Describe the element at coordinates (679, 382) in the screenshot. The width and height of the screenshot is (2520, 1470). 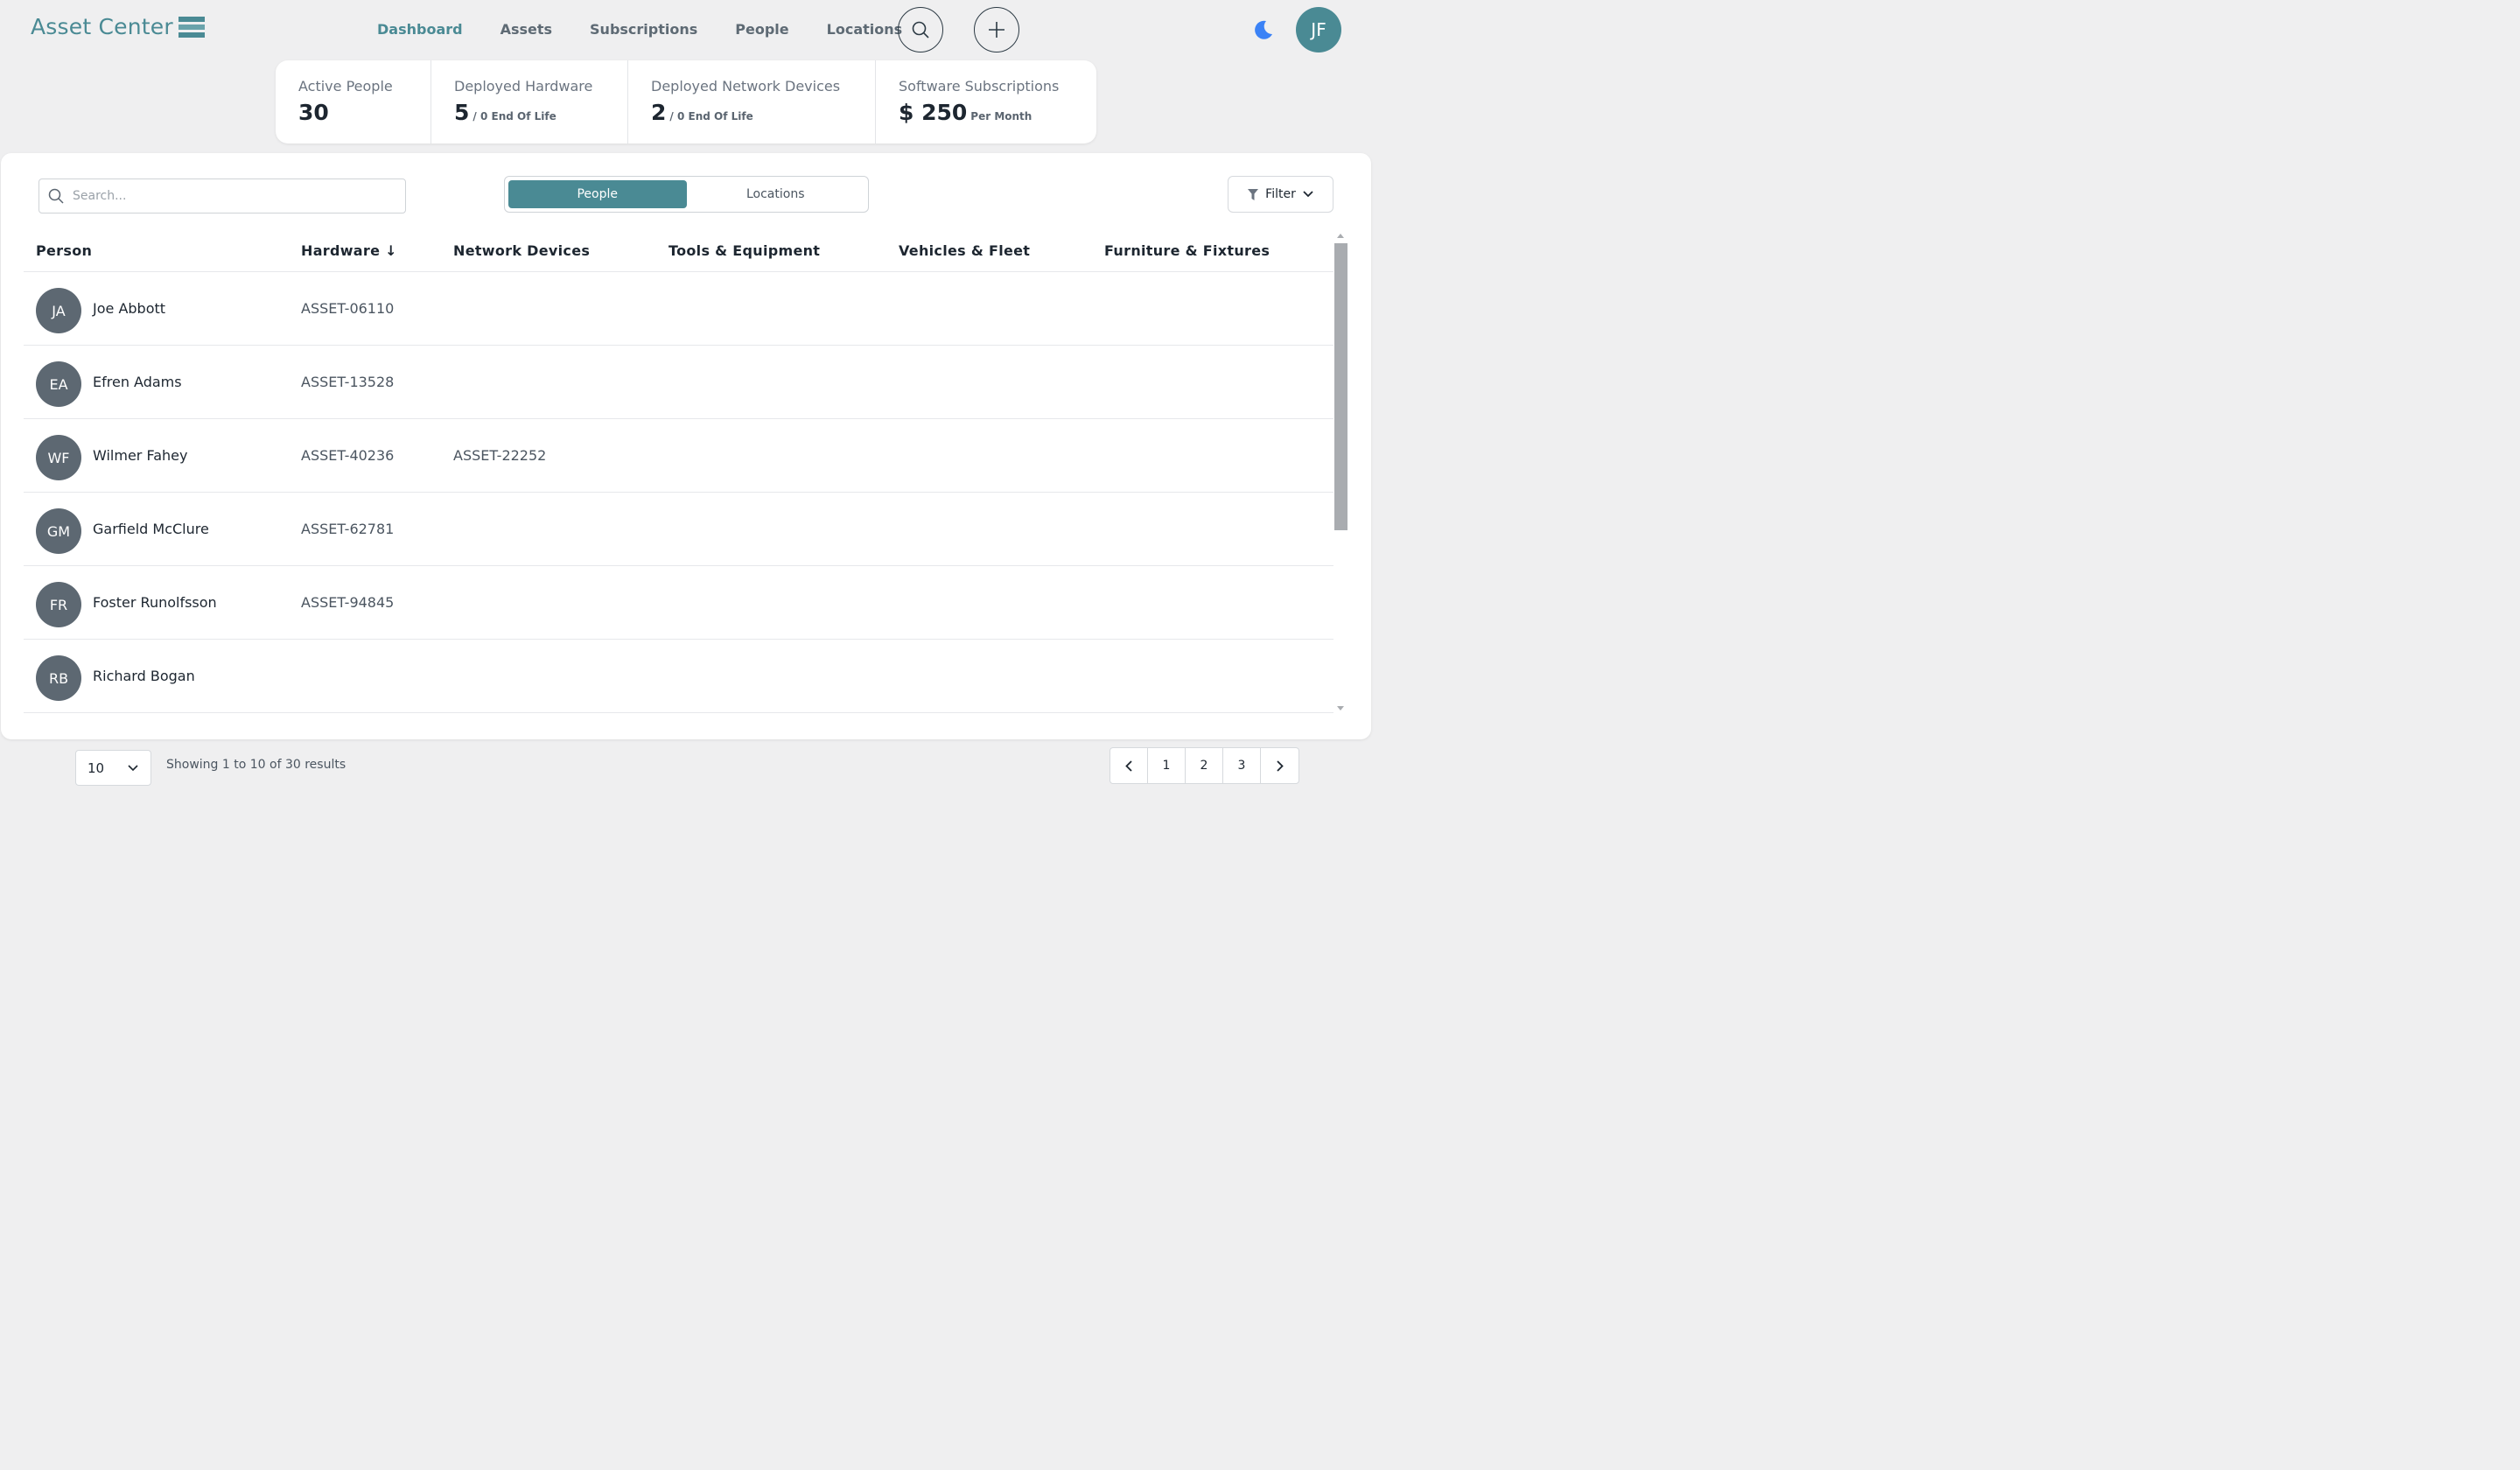
I see `table-row: EA Efren Adams ASSET-13528` at that location.